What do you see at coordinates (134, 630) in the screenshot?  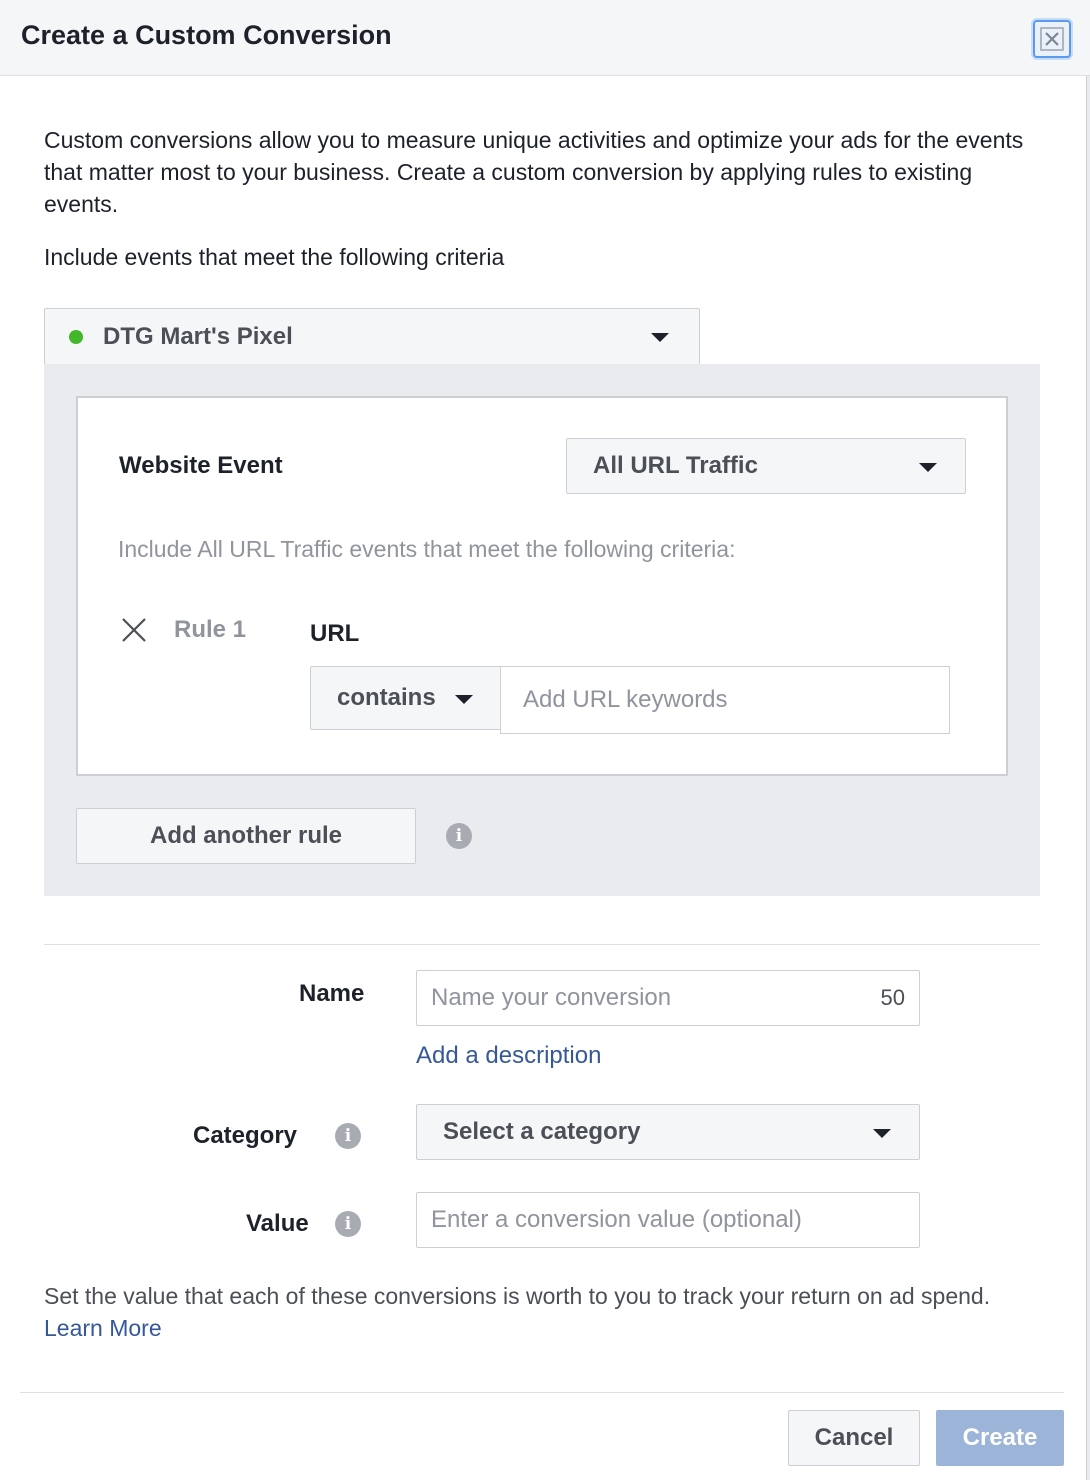 I see `remove-rule-icon` at bounding box center [134, 630].